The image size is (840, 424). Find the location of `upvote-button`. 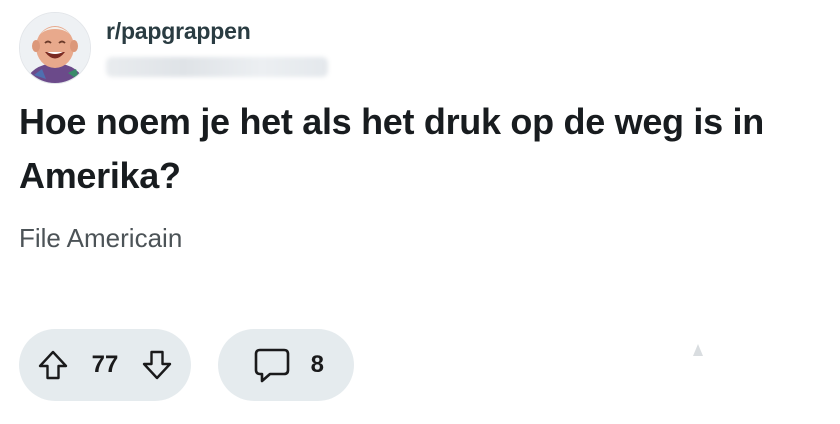

upvote-button is located at coordinates (53, 365).